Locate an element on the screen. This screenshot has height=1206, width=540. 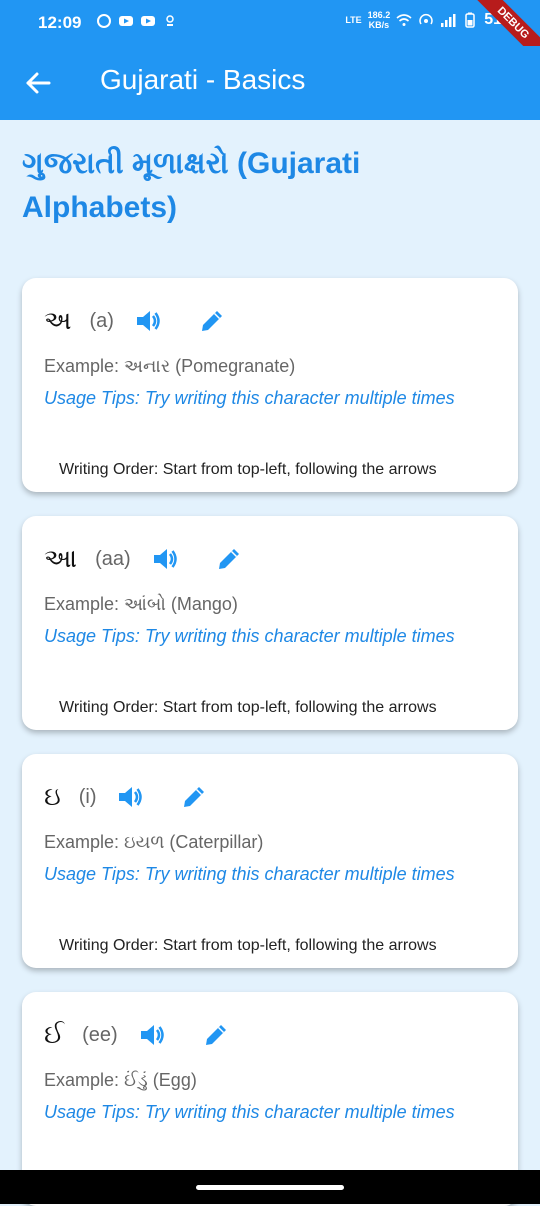
network-speed: 186.2 KB/s is located at coordinates (379, 20).